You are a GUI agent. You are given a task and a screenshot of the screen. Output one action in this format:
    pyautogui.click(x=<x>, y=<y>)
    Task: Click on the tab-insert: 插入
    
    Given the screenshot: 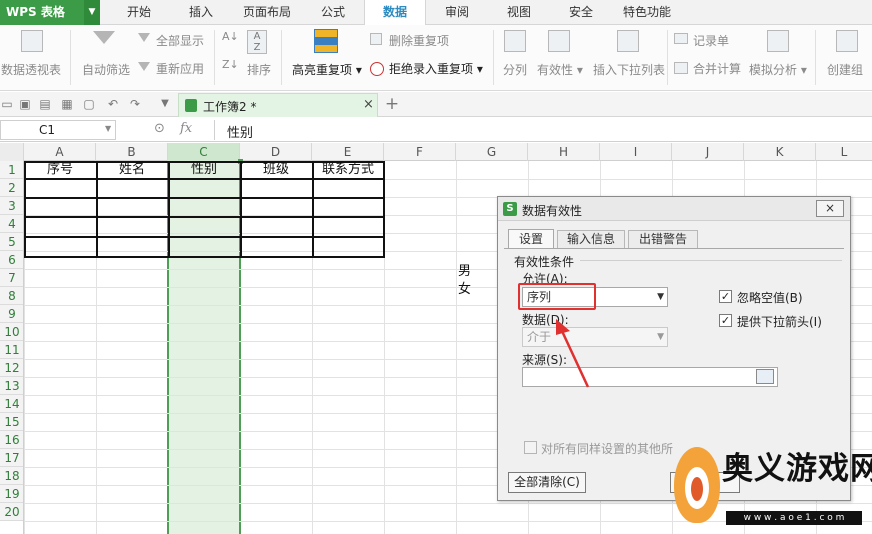 What is the action you would take?
    pyautogui.click(x=201, y=12)
    